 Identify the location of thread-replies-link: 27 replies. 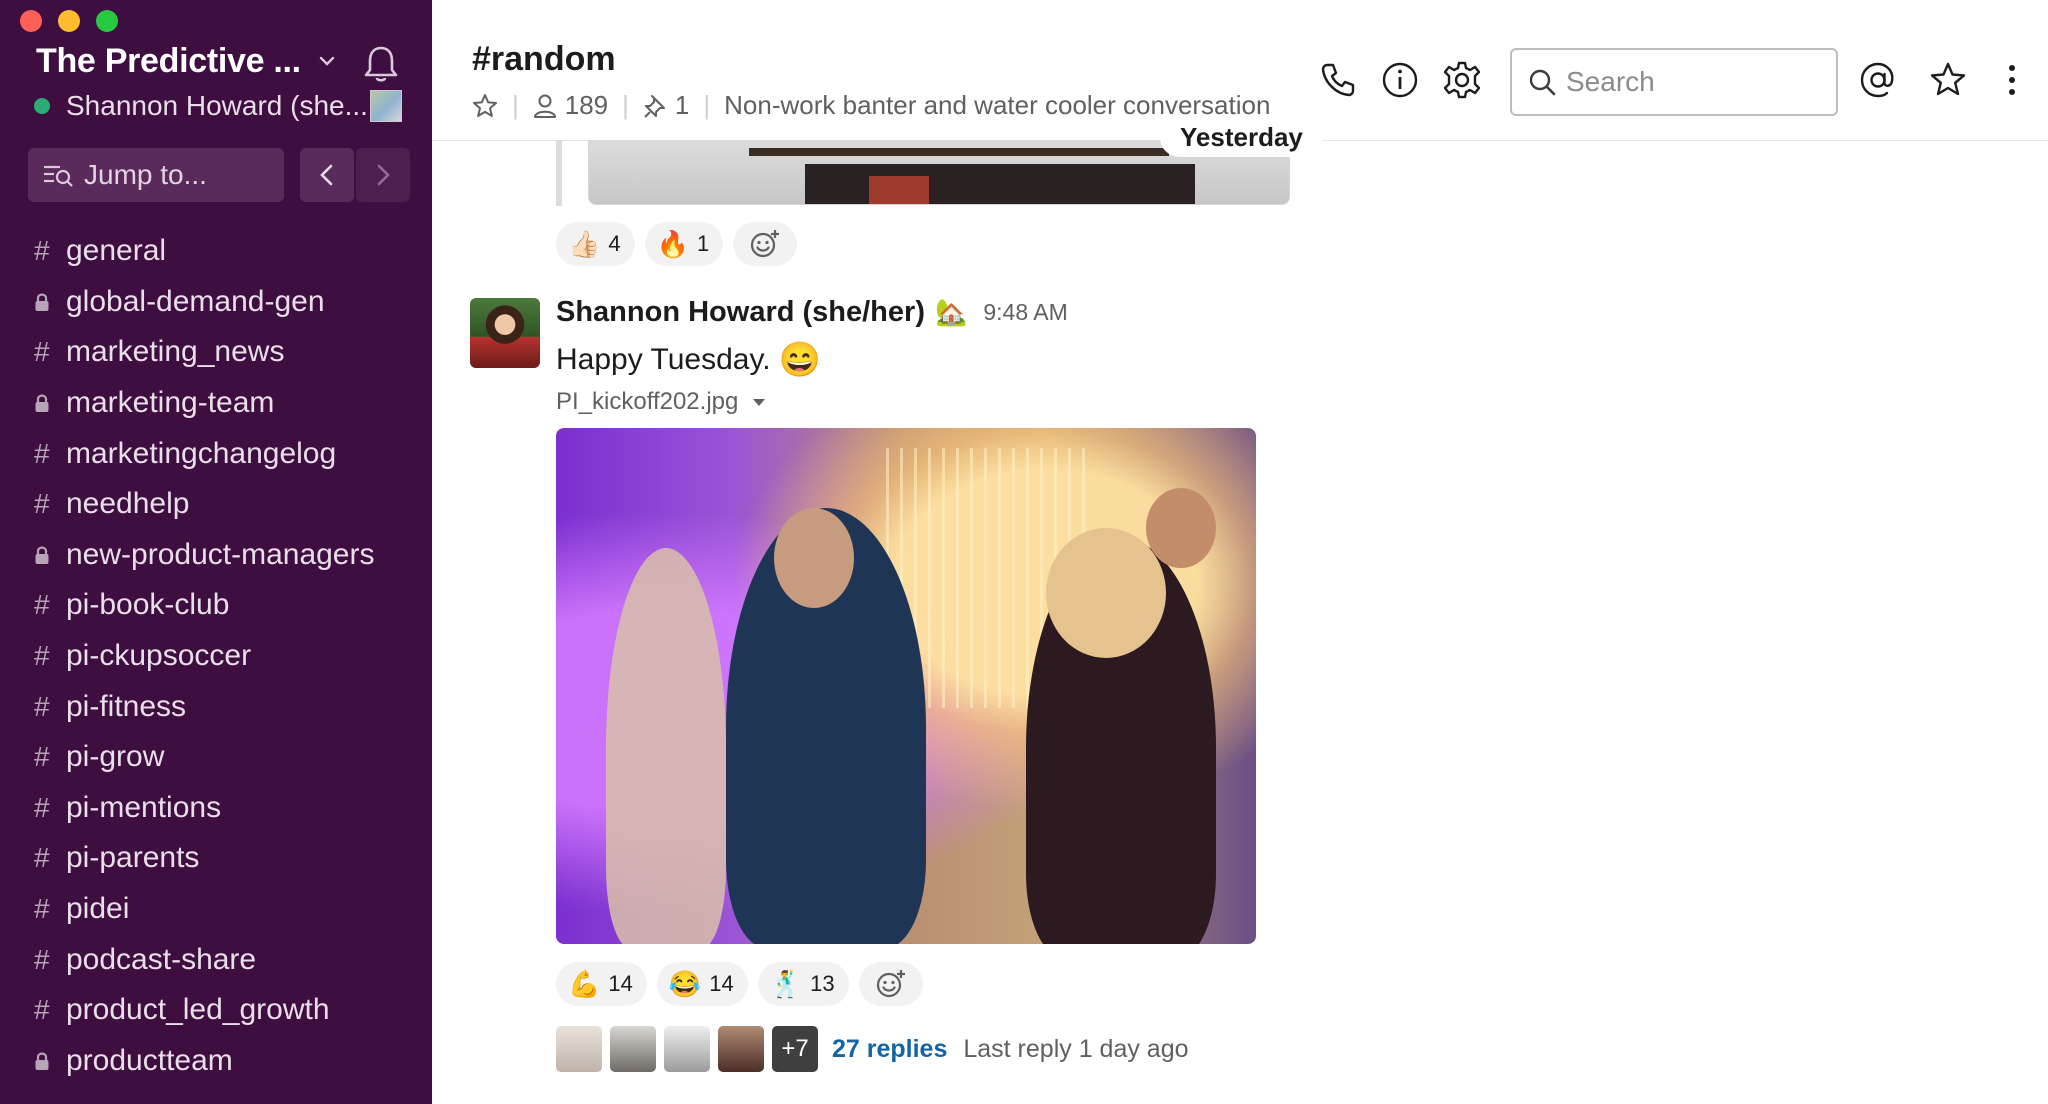
(889, 1049).